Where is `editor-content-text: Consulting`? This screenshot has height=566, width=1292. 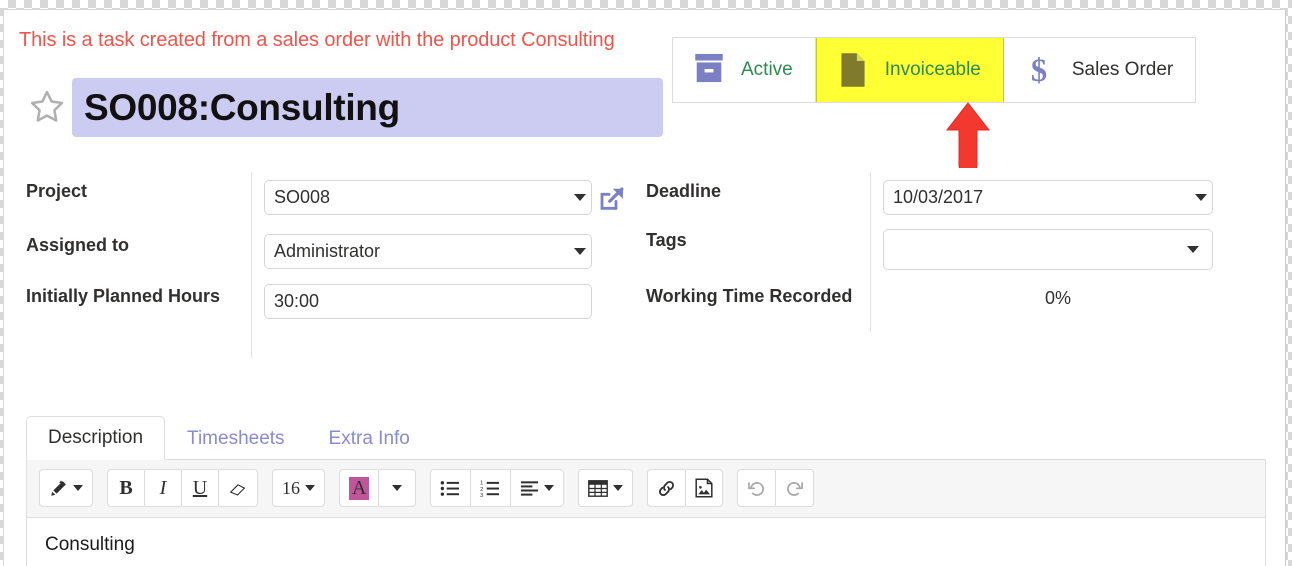 editor-content-text: Consulting is located at coordinates (90, 544).